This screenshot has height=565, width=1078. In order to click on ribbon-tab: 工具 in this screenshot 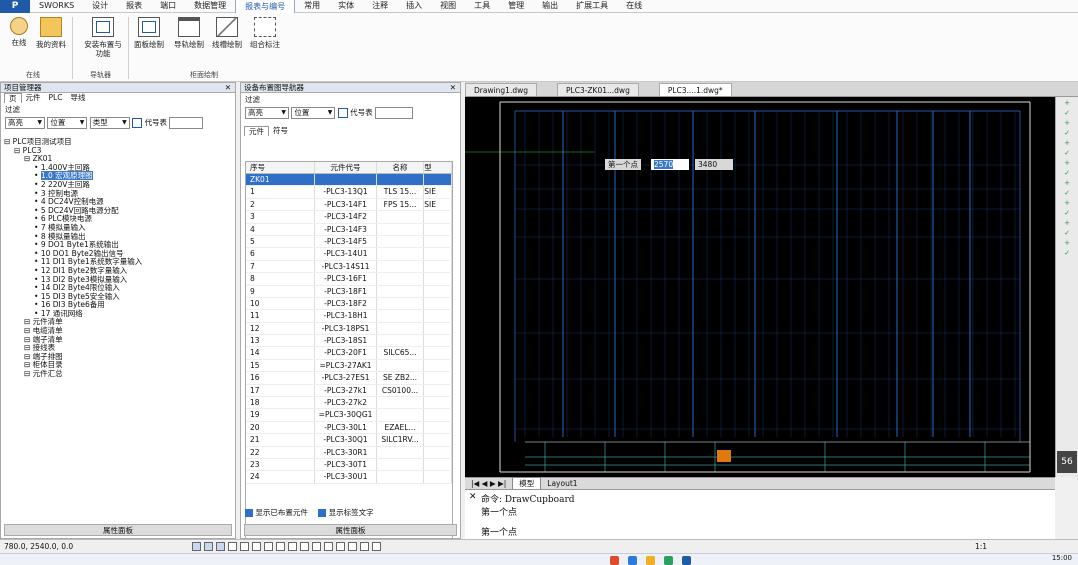, I will do `click(482, 6)`.